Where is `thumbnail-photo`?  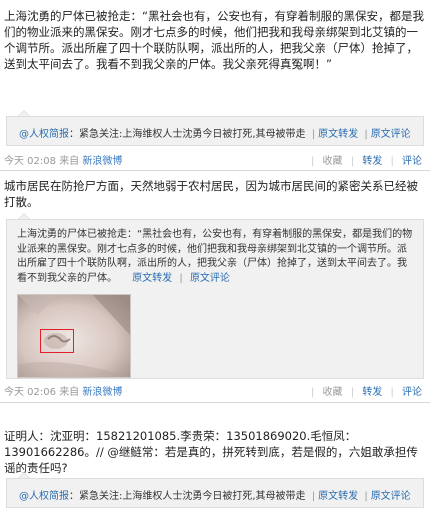
thumbnail-photo is located at coordinates (74, 336).